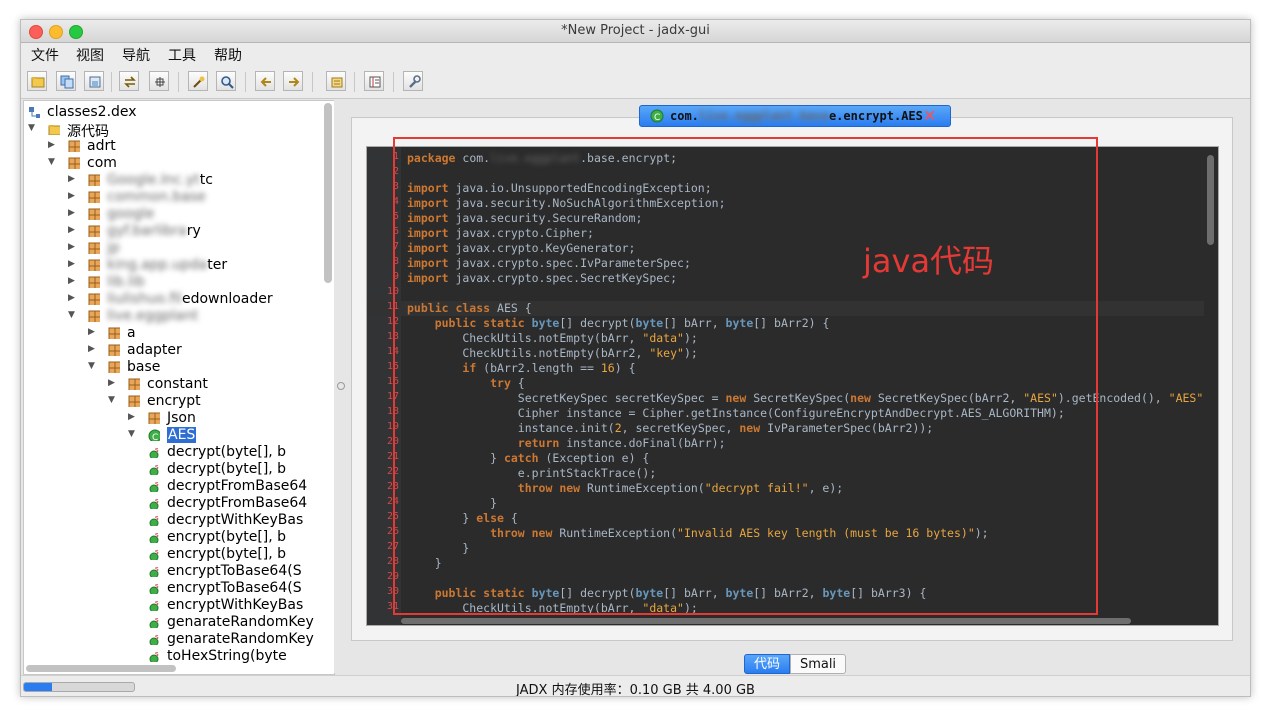 The width and height of the screenshot is (1269, 715). I want to click on tree-item-label: king.app.updater, so click(167, 265).